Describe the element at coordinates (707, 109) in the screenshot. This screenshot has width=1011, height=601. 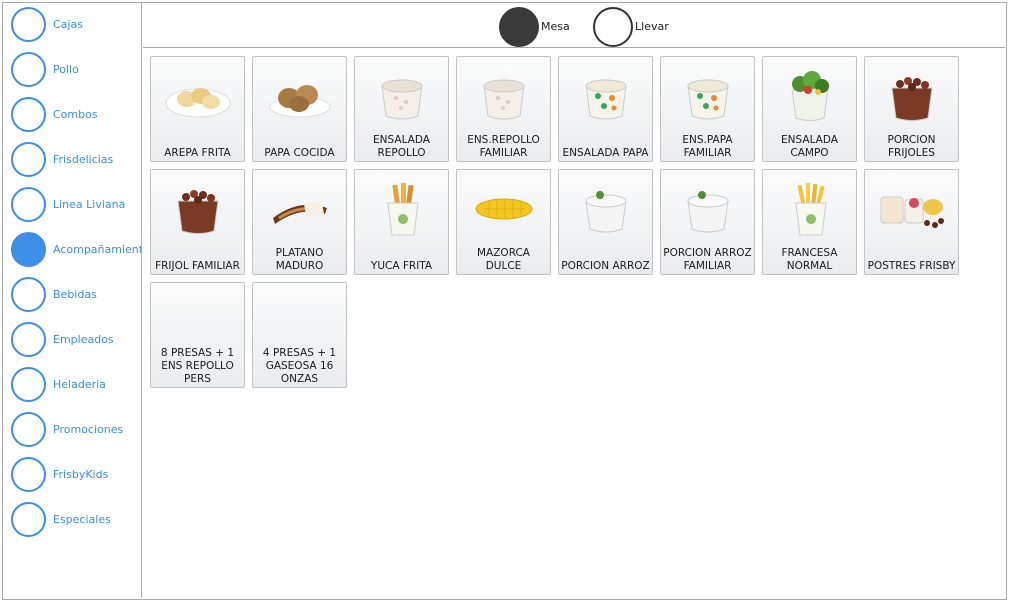
I see `product-tile-ens-papa-familiar: ENS.PAPA FAMILIAR` at that location.